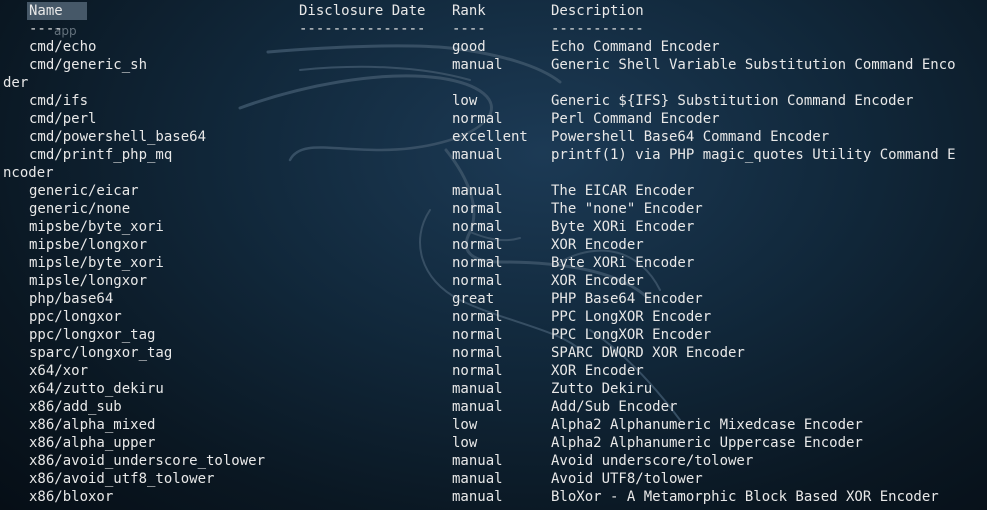  I want to click on encoder-rank: good, so click(469, 47).